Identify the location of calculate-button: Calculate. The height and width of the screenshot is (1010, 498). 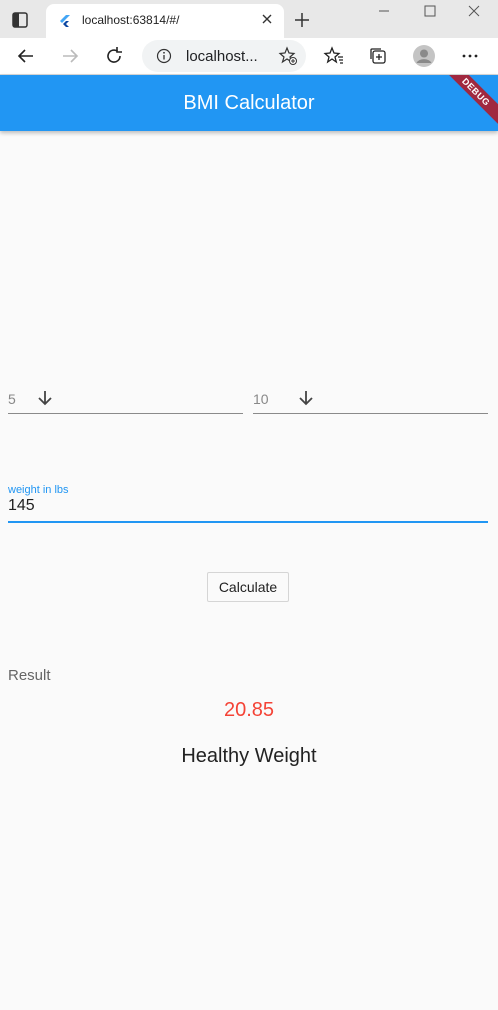
(248, 587).